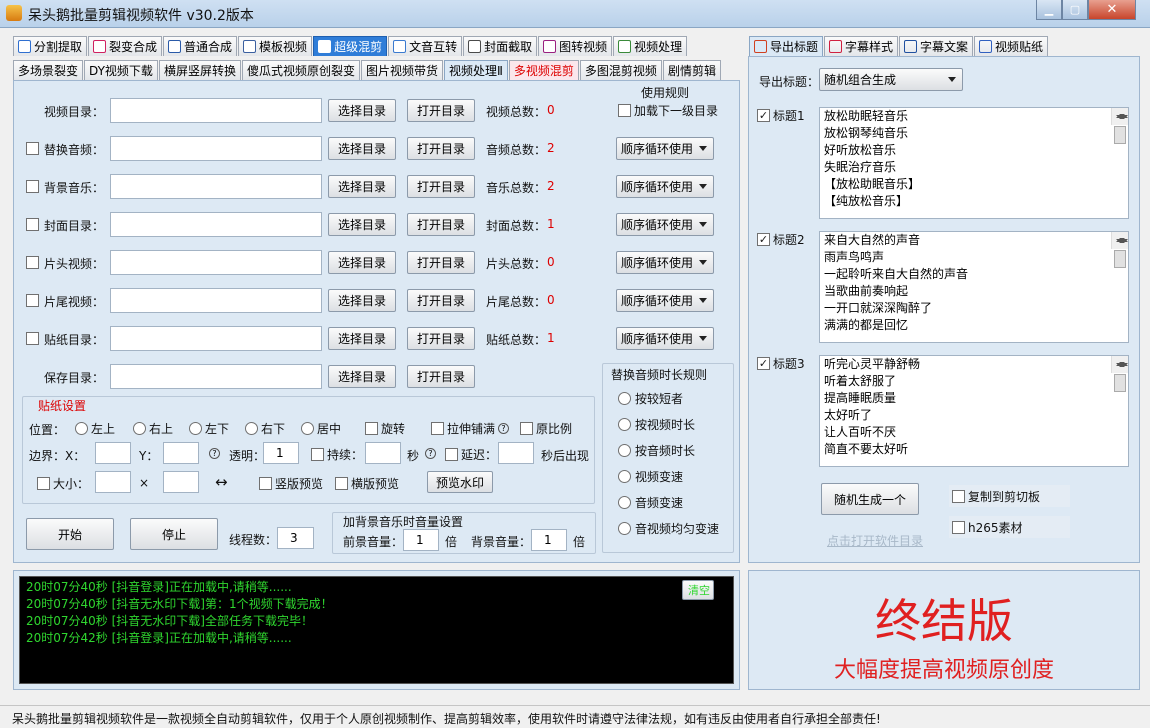 The width and height of the screenshot is (1150, 728). What do you see at coordinates (95, 428) in the screenshot?
I see `position-option: 左上` at bounding box center [95, 428].